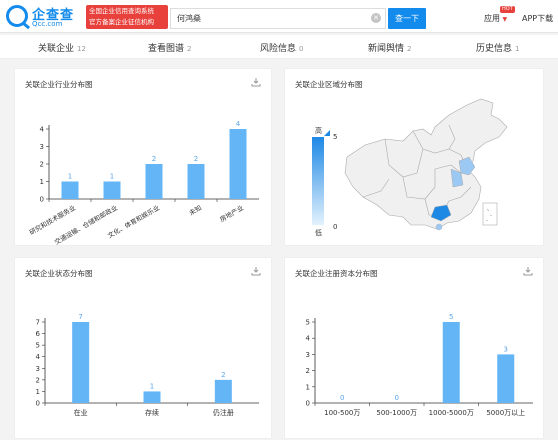 Image resolution: width=558 pixels, height=440 pixels. What do you see at coordinates (537, 18) in the screenshot?
I see `app-download-link: APP下载` at bounding box center [537, 18].